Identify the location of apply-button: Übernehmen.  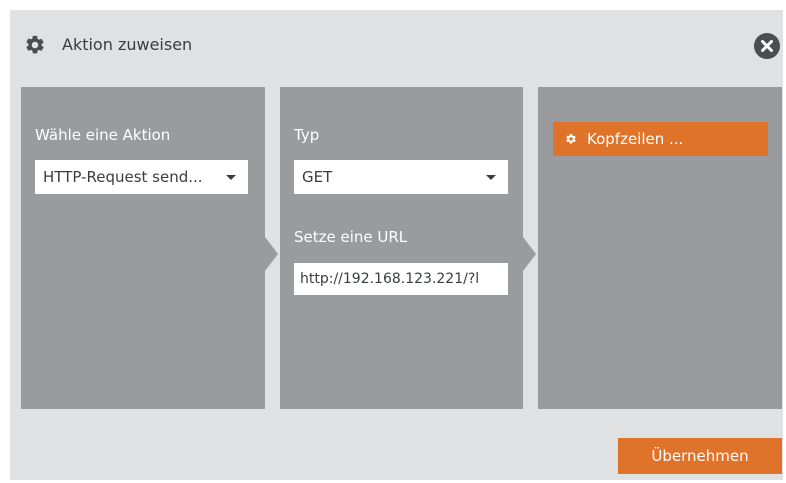
(700, 456).